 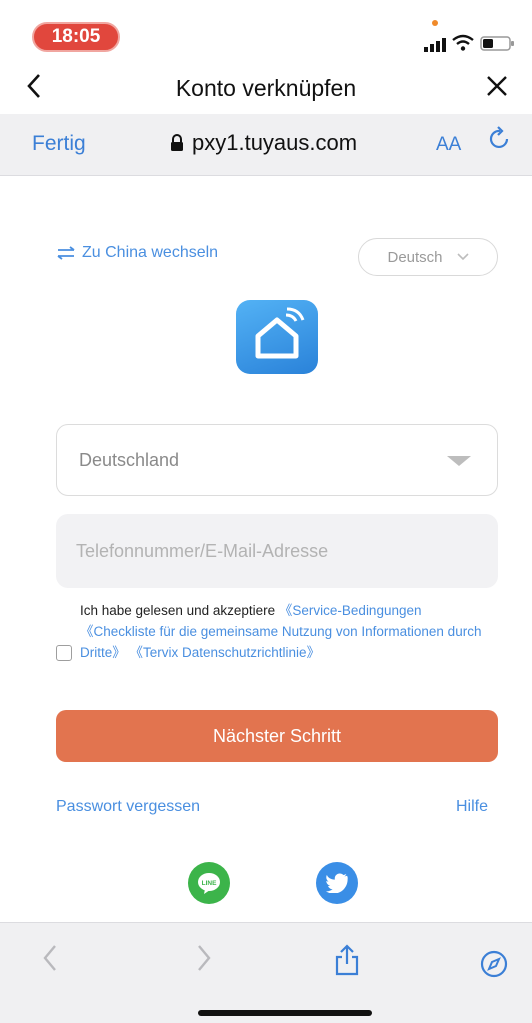 What do you see at coordinates (459, 461) in the screenshot?
I see `caret-down-icon` at bounding box center [459, 461].